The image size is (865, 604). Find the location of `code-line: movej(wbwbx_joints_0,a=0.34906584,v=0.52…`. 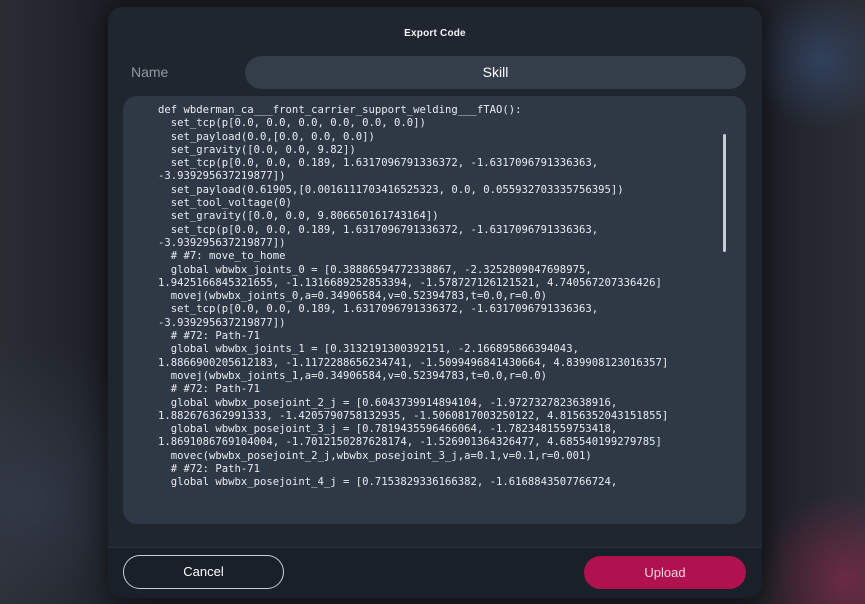

code-line: movej(wbwbx_joints_0,a=0.34906584,v=0.52… is located at coordinates (353, 296).